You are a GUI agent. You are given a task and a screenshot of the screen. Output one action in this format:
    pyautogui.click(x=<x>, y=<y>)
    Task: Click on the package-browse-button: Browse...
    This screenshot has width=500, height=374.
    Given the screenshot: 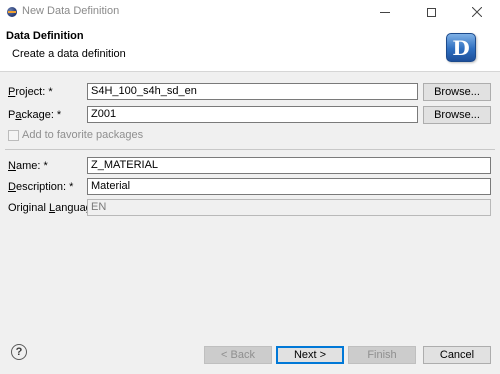 What is the action you would take?
    pyautogui.click(x=457, y=115)
    